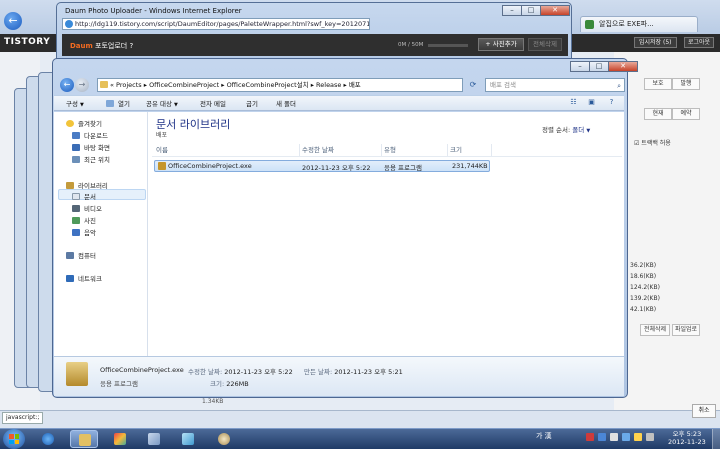  I want to click on trackback-checkbox: ☑ 트랙백 허용, so click(652, 142).